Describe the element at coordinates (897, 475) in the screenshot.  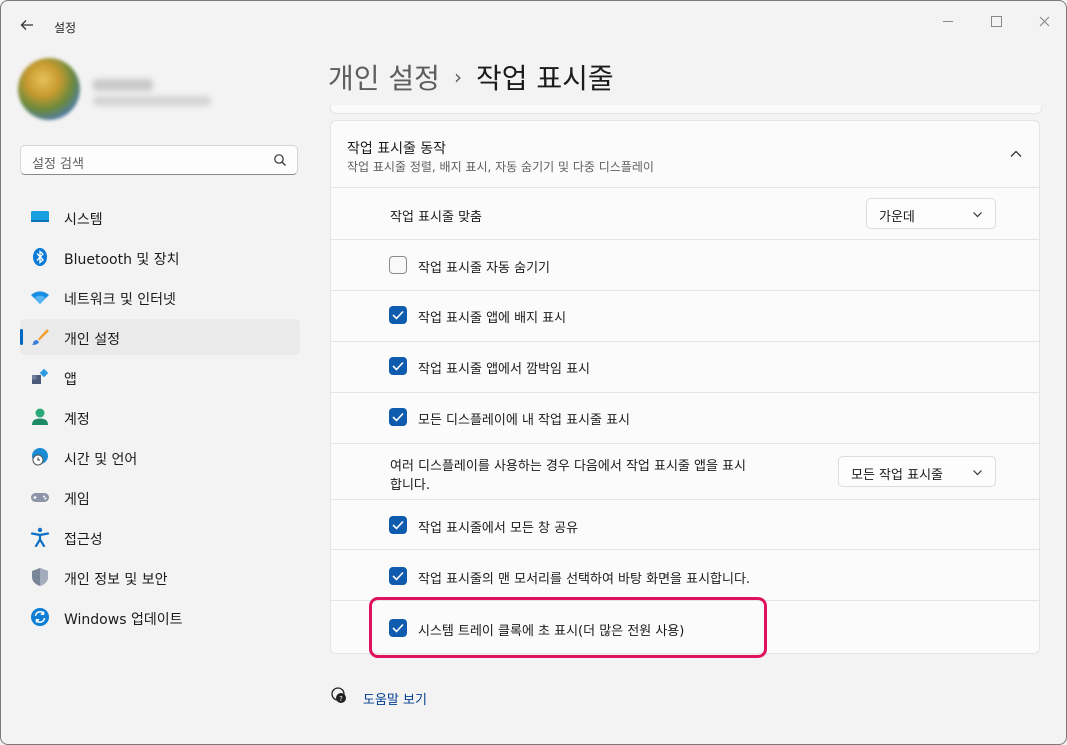
I see `multi-display-value: 모든 작업 표시줄` at that location.